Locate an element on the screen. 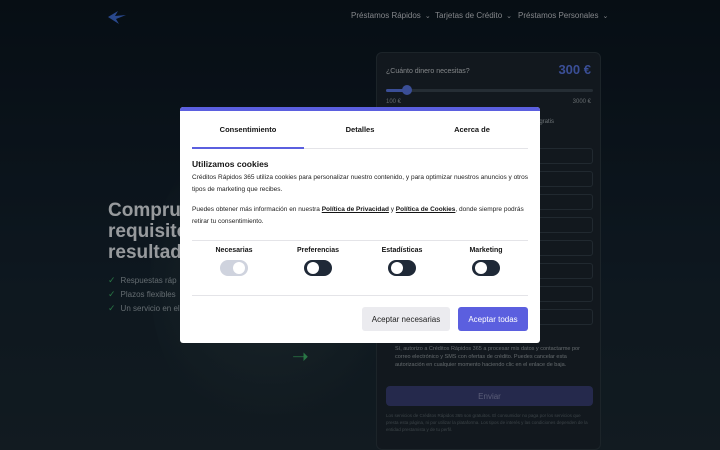 This screenshot has height=450, width=720. toggle-label: Marketing is located at coordinates (486, 250).